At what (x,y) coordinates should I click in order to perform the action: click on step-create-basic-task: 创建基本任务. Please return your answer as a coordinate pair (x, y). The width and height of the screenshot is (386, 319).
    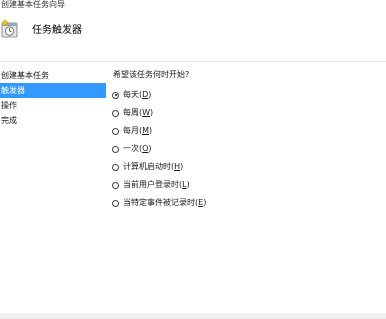
    Looking at the image, I should click on (53, 75).